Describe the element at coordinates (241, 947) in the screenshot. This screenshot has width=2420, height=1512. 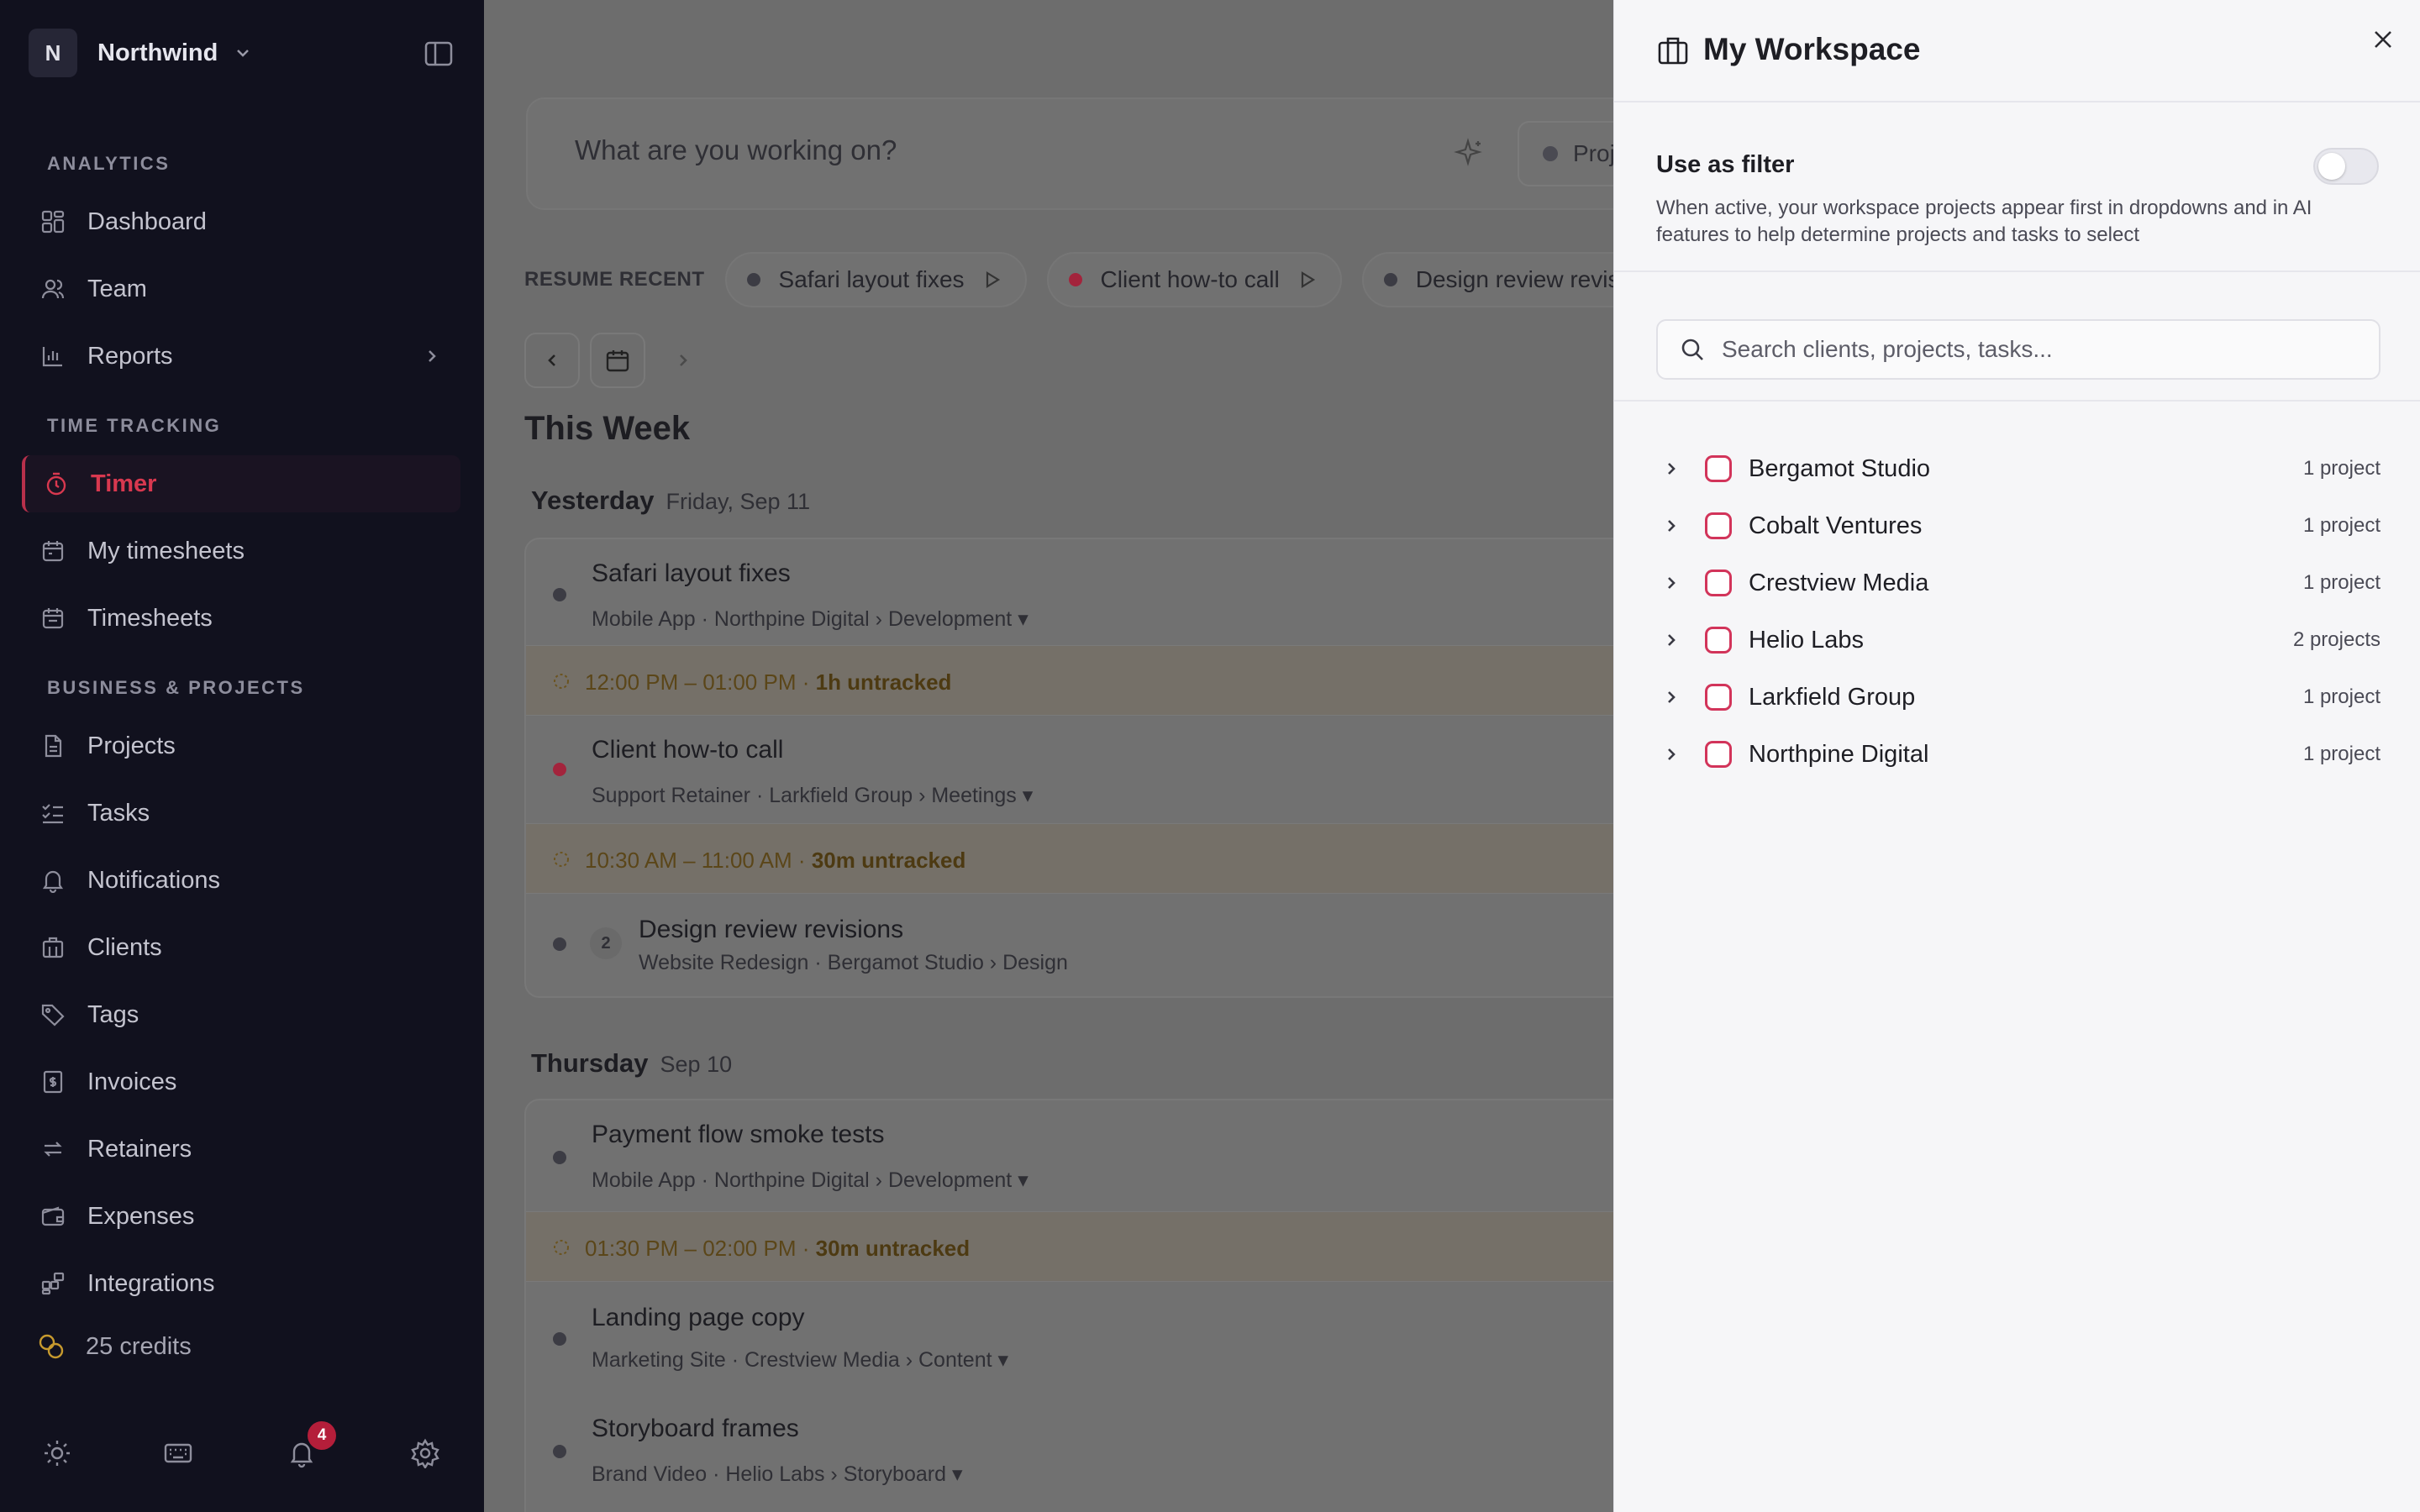
I see `sidebar-item-clients: Clients` at that location.